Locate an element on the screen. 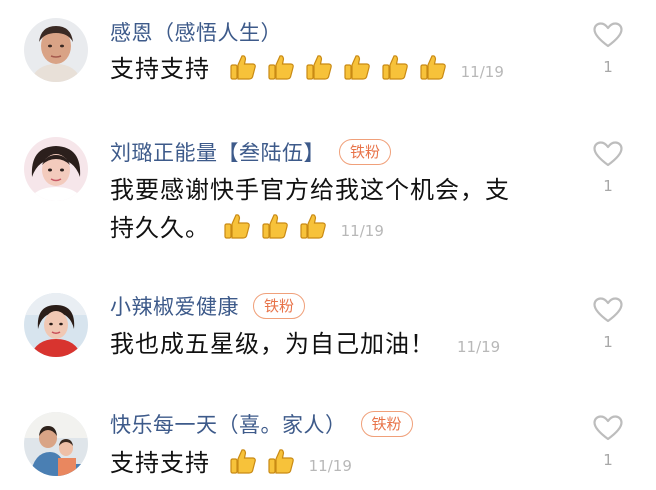 This screenshot has height=490, width=656. comment-username: 快乐每一天（喜。家人） is located at coordinates (228, 424).